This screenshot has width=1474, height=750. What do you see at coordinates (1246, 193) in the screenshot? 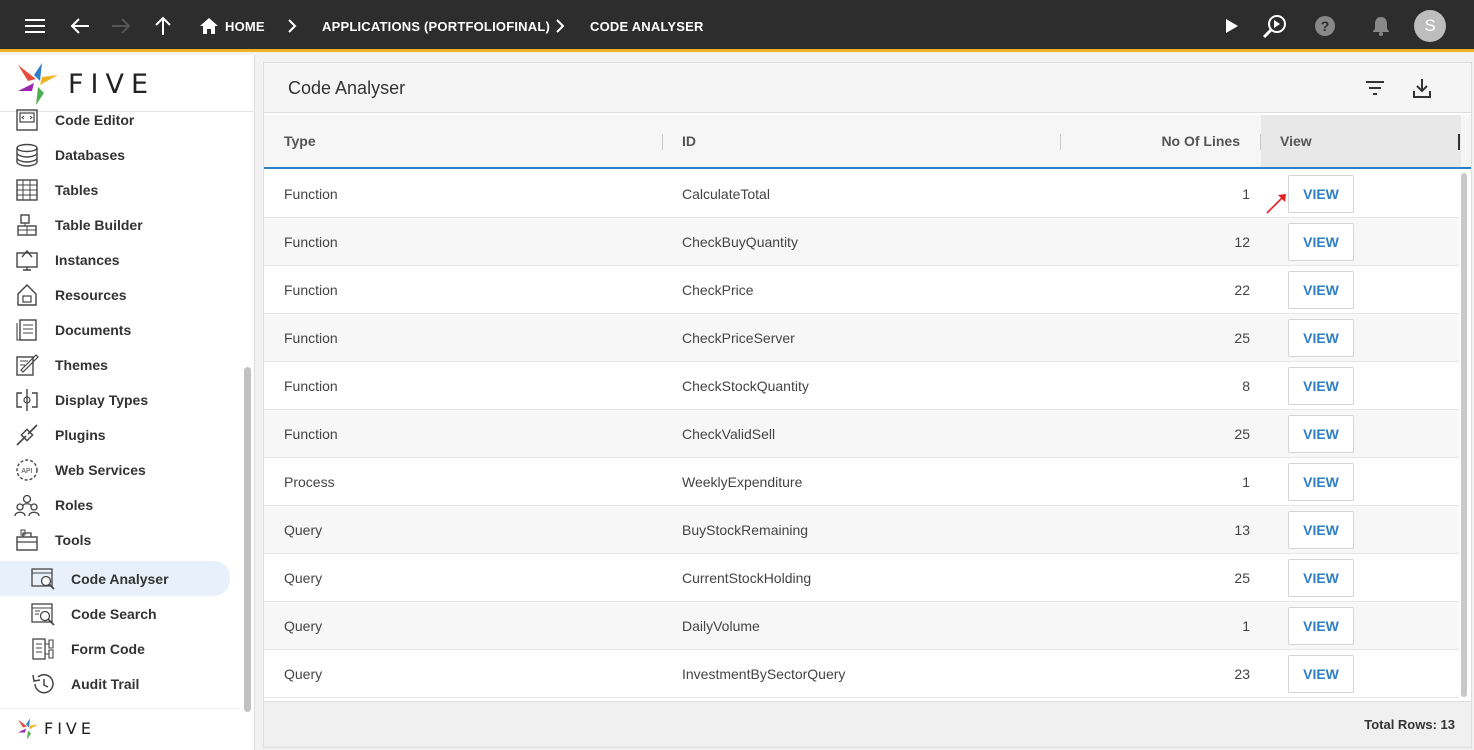
I see `cell-lines: 1` at bounding box center [1246, 193].